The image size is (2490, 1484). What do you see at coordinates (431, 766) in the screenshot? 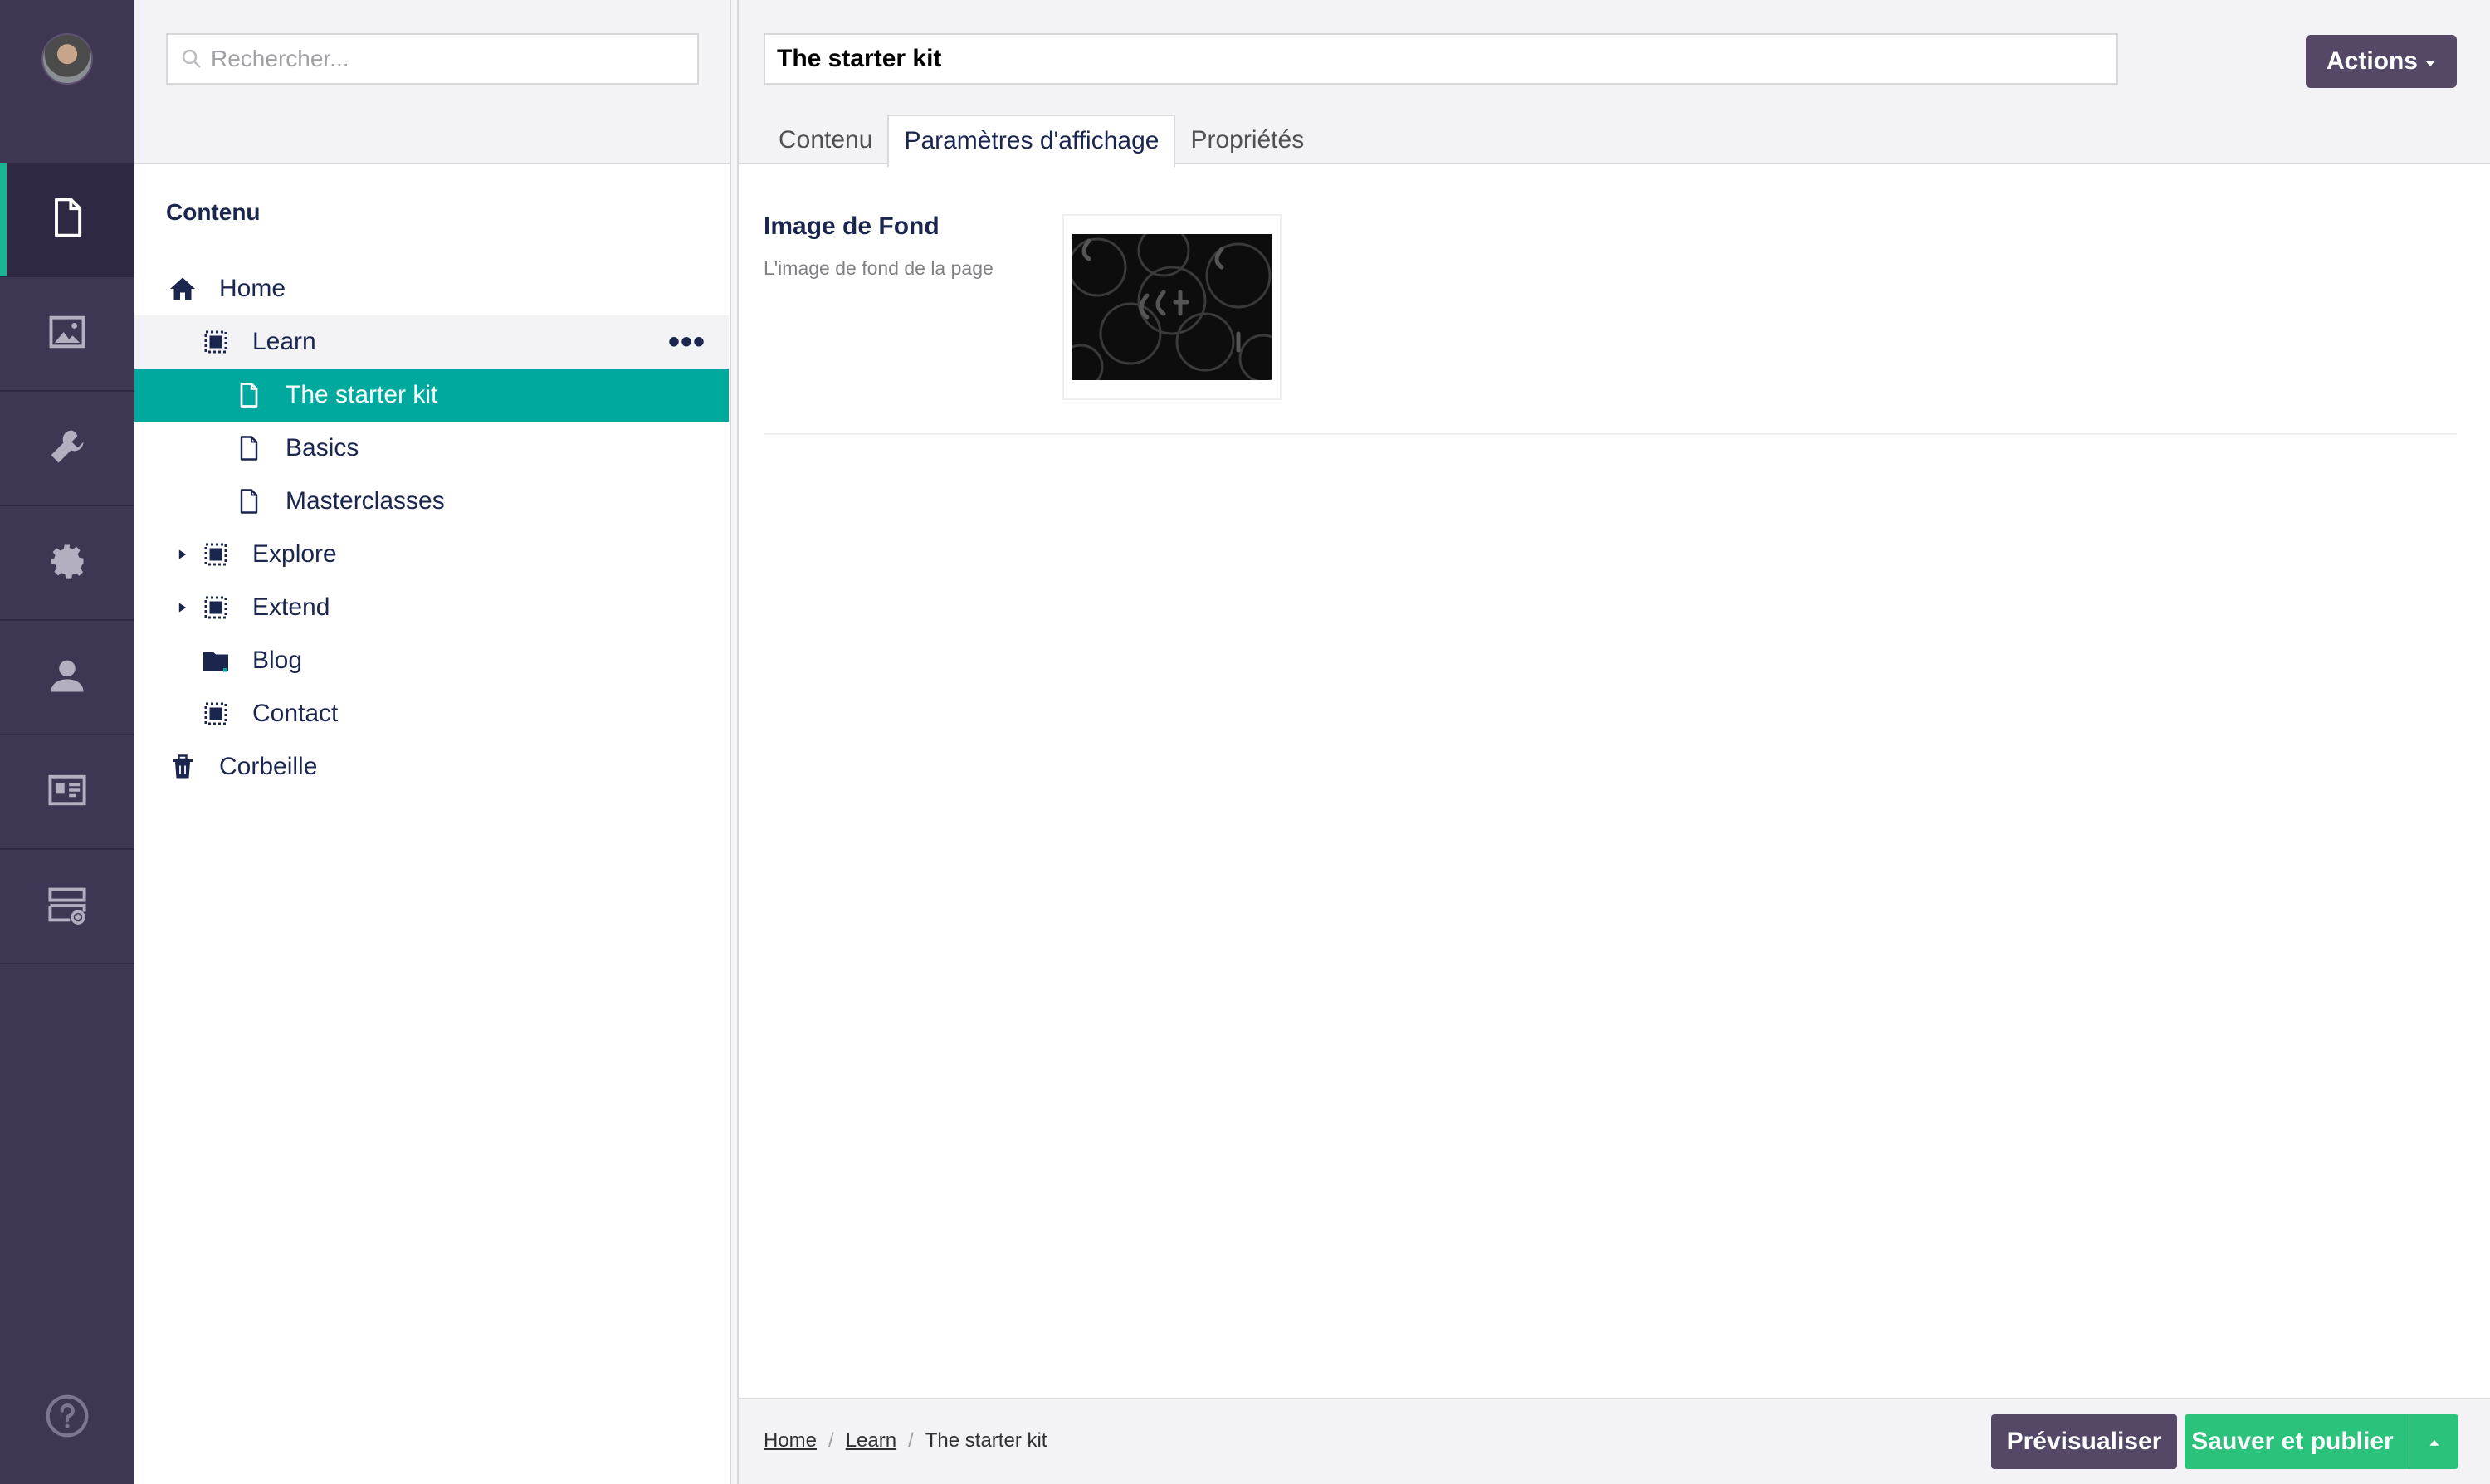
I see `tree-node-recycle-bin: Corbeille` at bounding box center [431, 766].